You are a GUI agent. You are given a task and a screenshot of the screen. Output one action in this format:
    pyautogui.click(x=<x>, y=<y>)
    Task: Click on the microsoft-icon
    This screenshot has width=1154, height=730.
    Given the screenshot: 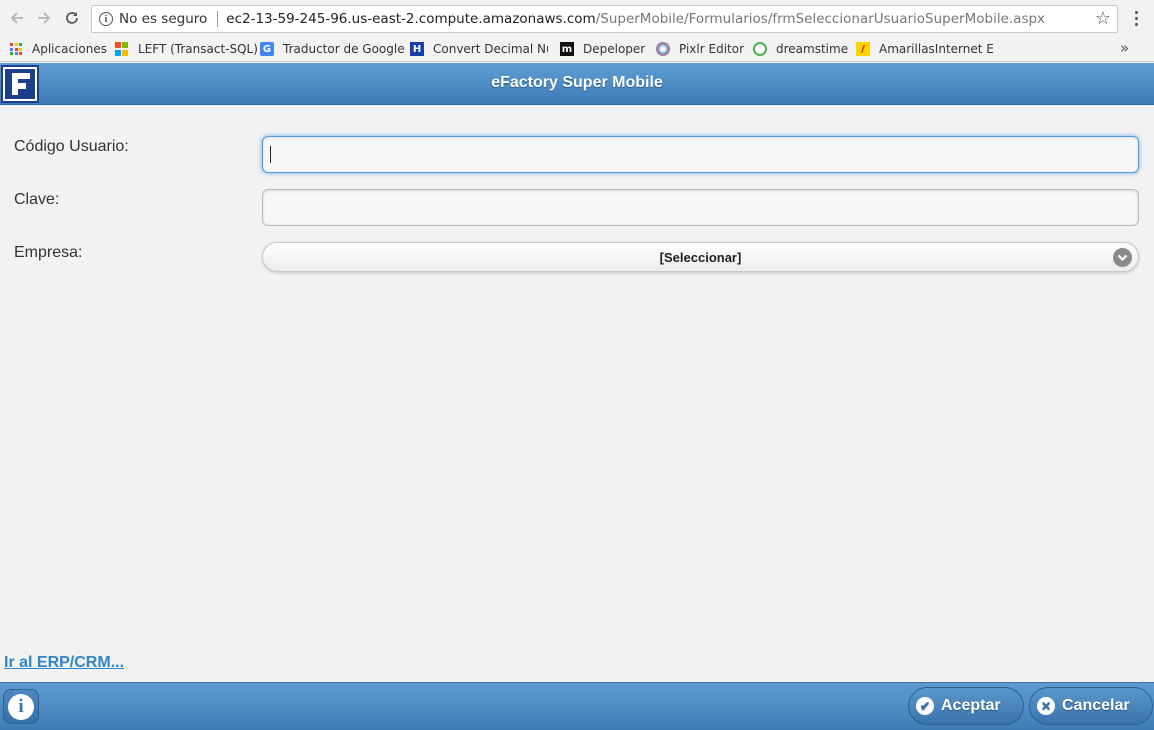 What is the action you would take?
    pyautogui.click(x=122, y=49)
    